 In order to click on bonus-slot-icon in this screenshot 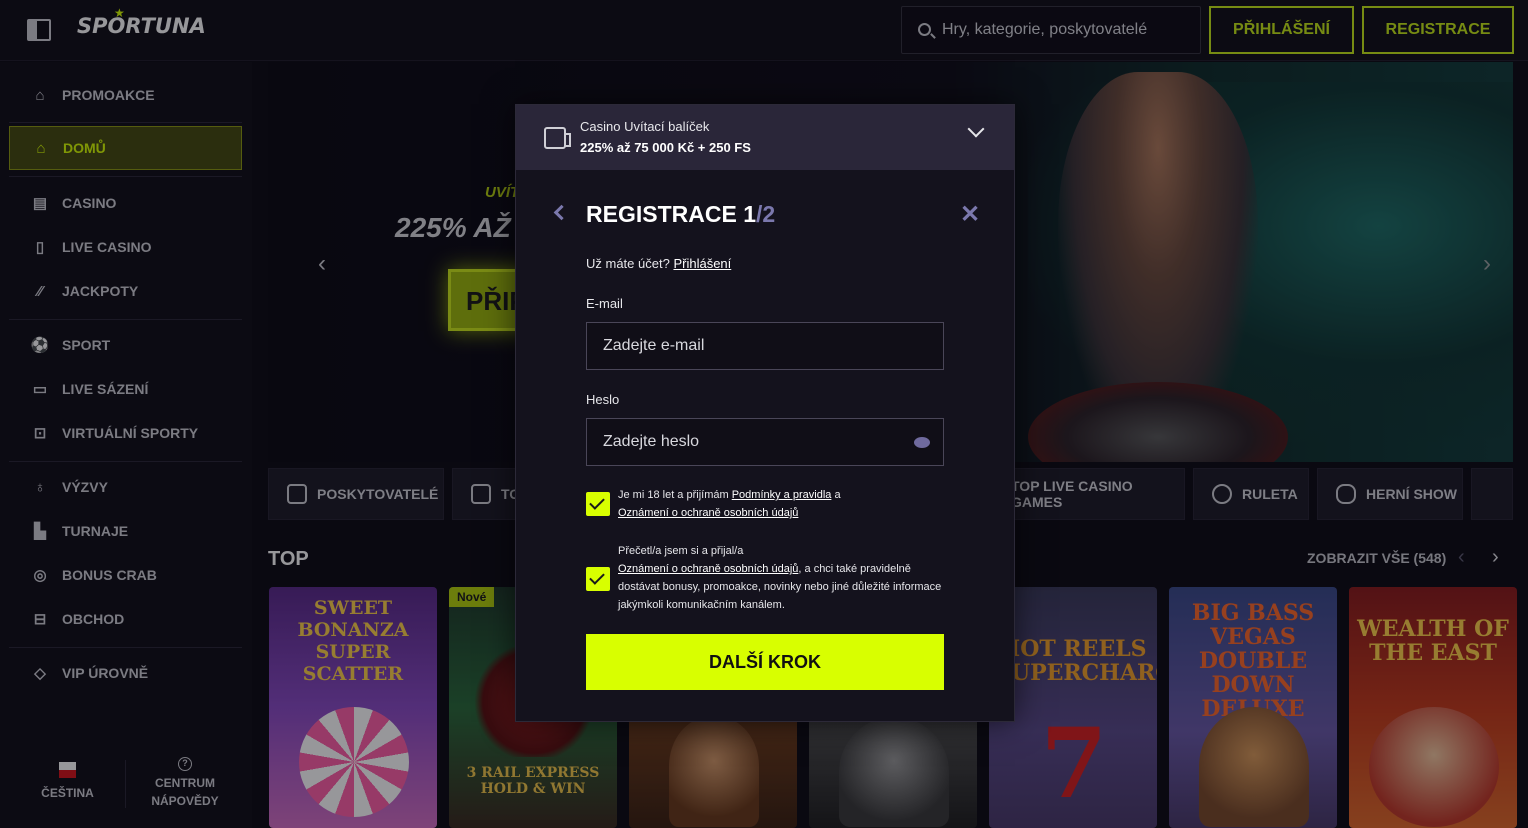, I will do `click(557, 138)`.